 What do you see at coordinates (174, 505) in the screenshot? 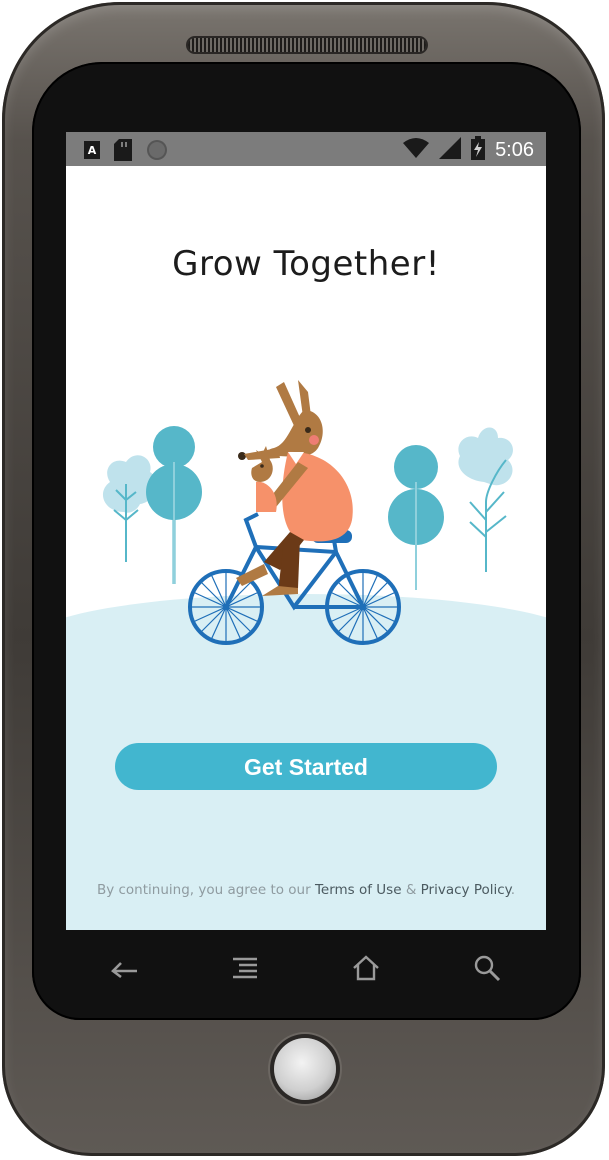
I see `tree-dark-left` at bounding box center [174, 505].